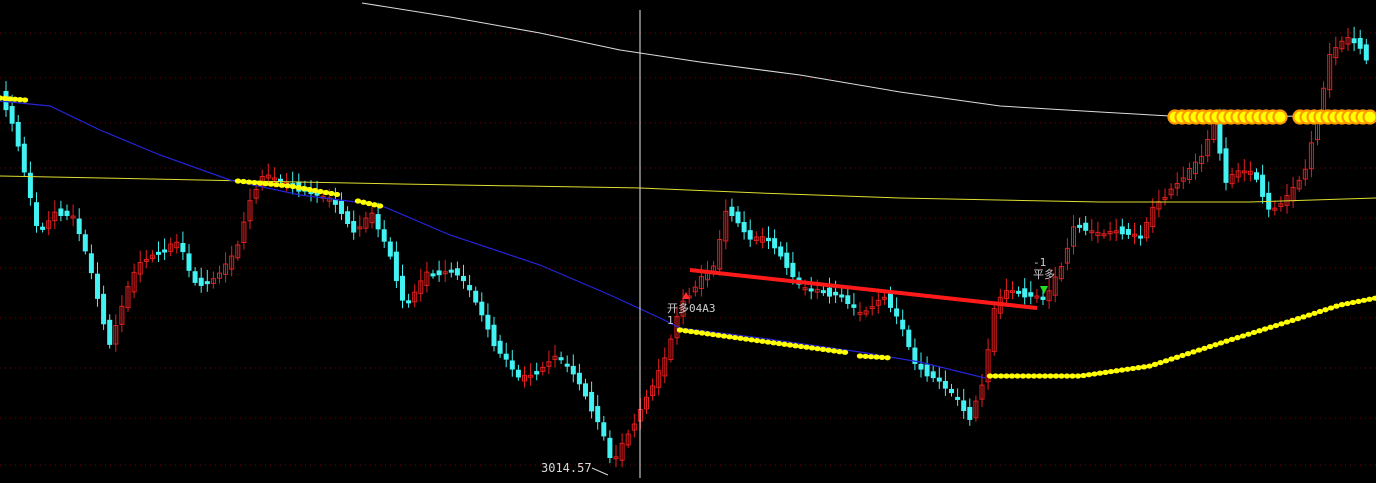 The width and height of the screenshot is (1376, 483). What do you see at coordinates (691, 308) in the screenshot?
I see `signal-label-open: 开多04A3` at bounding box center [691, 308].